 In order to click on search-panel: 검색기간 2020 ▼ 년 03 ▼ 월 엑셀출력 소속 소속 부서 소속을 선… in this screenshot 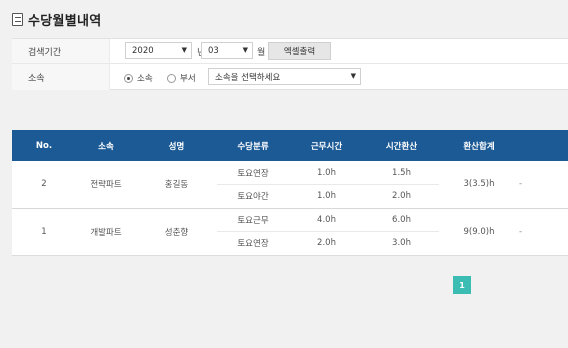, I will do `click(290, 64)`.